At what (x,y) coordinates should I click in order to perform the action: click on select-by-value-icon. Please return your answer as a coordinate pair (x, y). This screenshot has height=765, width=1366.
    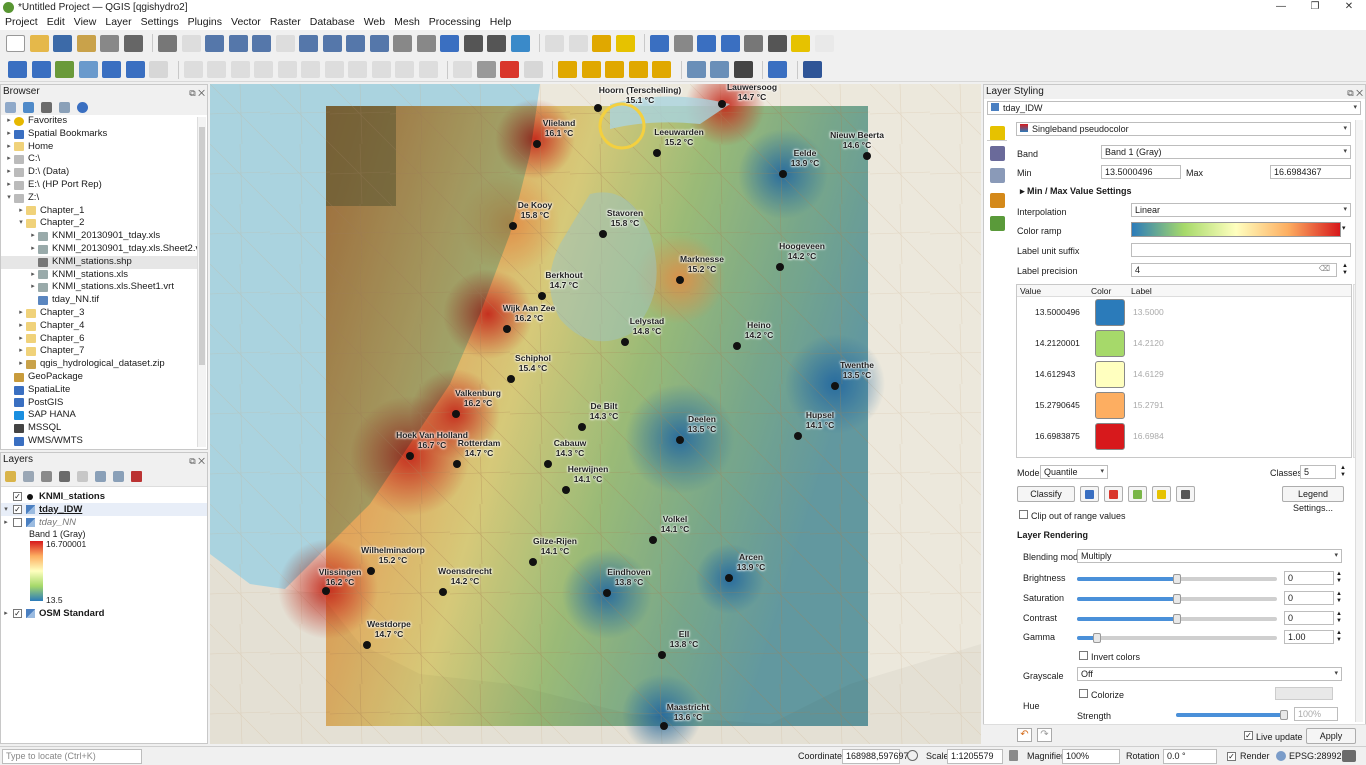
    Looking at the image, I should click on (578, 43).